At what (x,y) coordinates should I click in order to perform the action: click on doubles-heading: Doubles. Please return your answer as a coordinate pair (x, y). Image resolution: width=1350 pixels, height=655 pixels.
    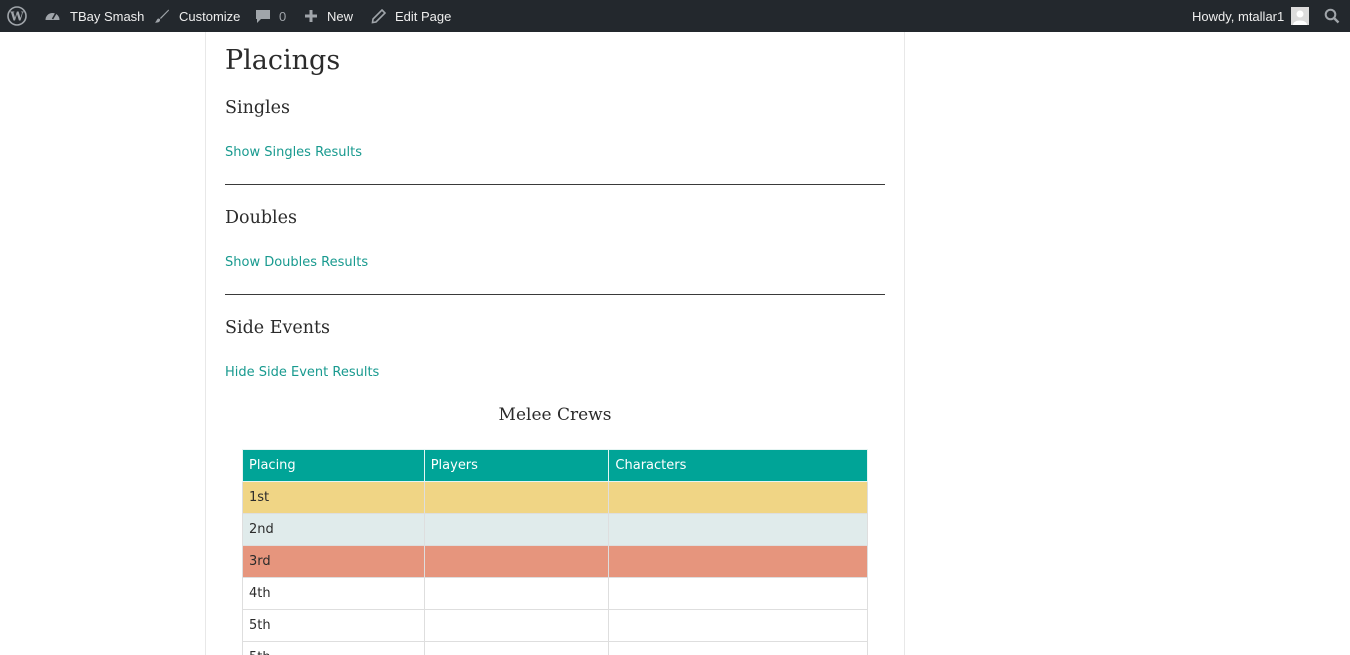
    Looking at the image, I should click on (261, 218).